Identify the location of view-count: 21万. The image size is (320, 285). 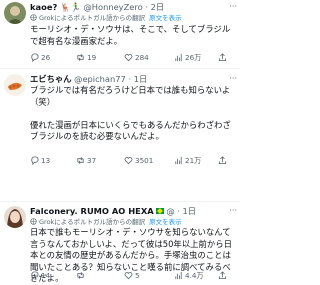
(193, 160).